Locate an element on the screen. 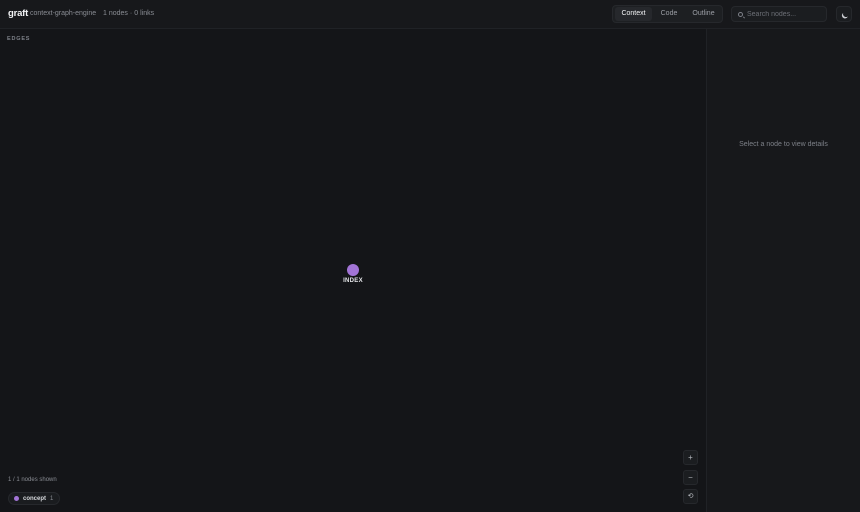  legend-item-count: 1 is located at coordinates (52, 498).